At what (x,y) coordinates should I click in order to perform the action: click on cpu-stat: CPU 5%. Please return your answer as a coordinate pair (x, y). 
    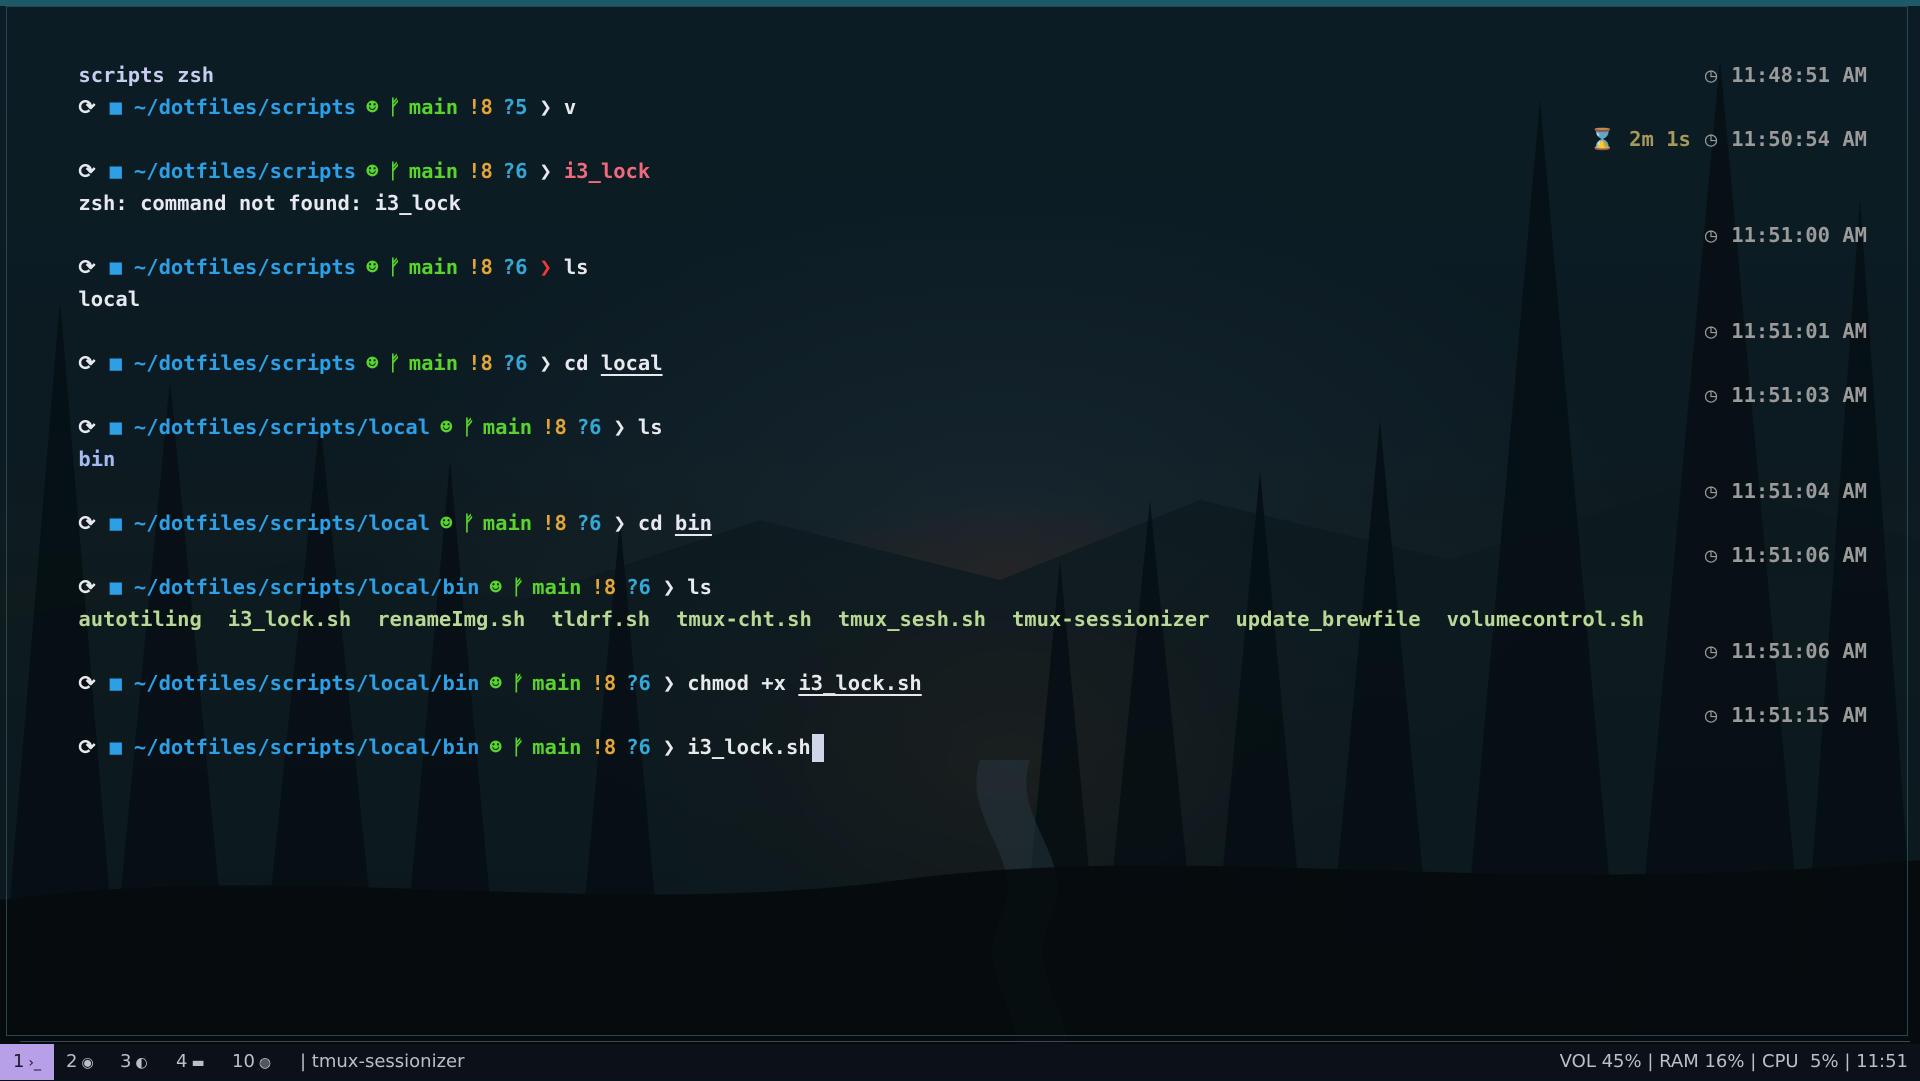
    Looking at the image, I should click on (1800, 1061).